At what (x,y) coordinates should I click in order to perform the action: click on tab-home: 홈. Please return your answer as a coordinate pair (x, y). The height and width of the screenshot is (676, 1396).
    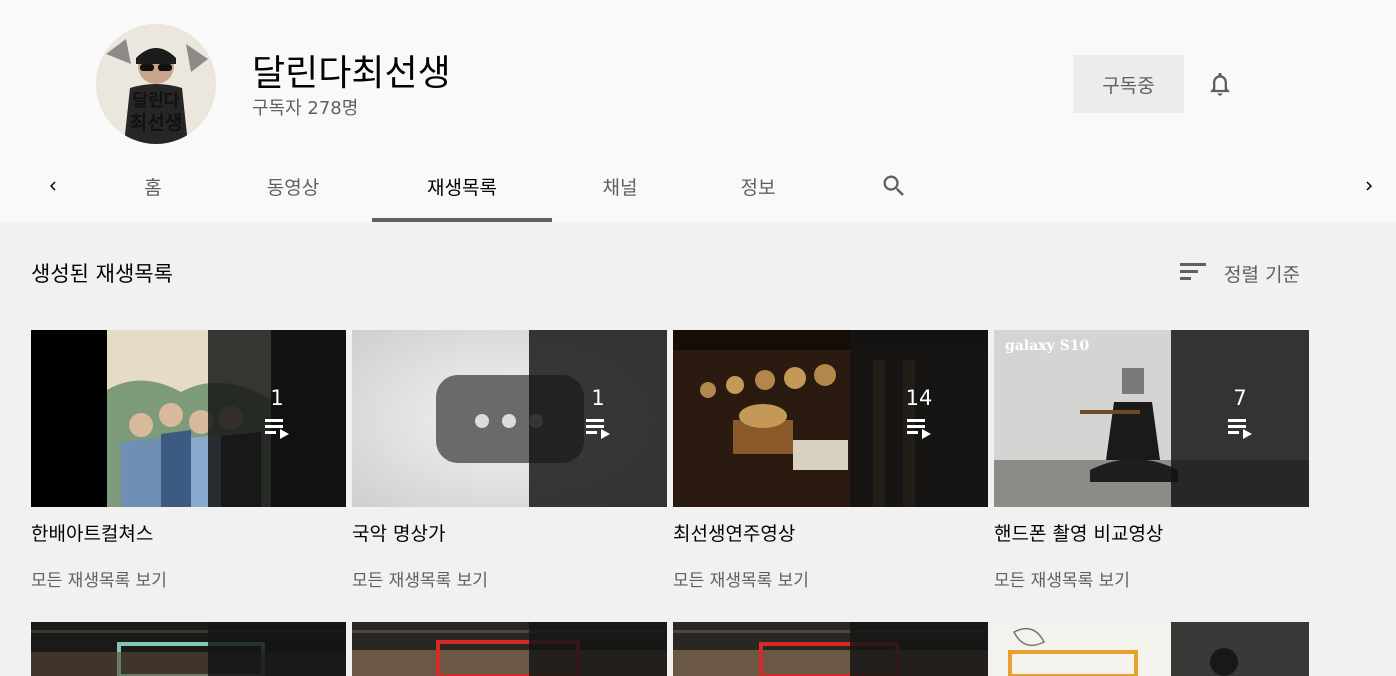
    Looking at the image, I should click on (153, 186).